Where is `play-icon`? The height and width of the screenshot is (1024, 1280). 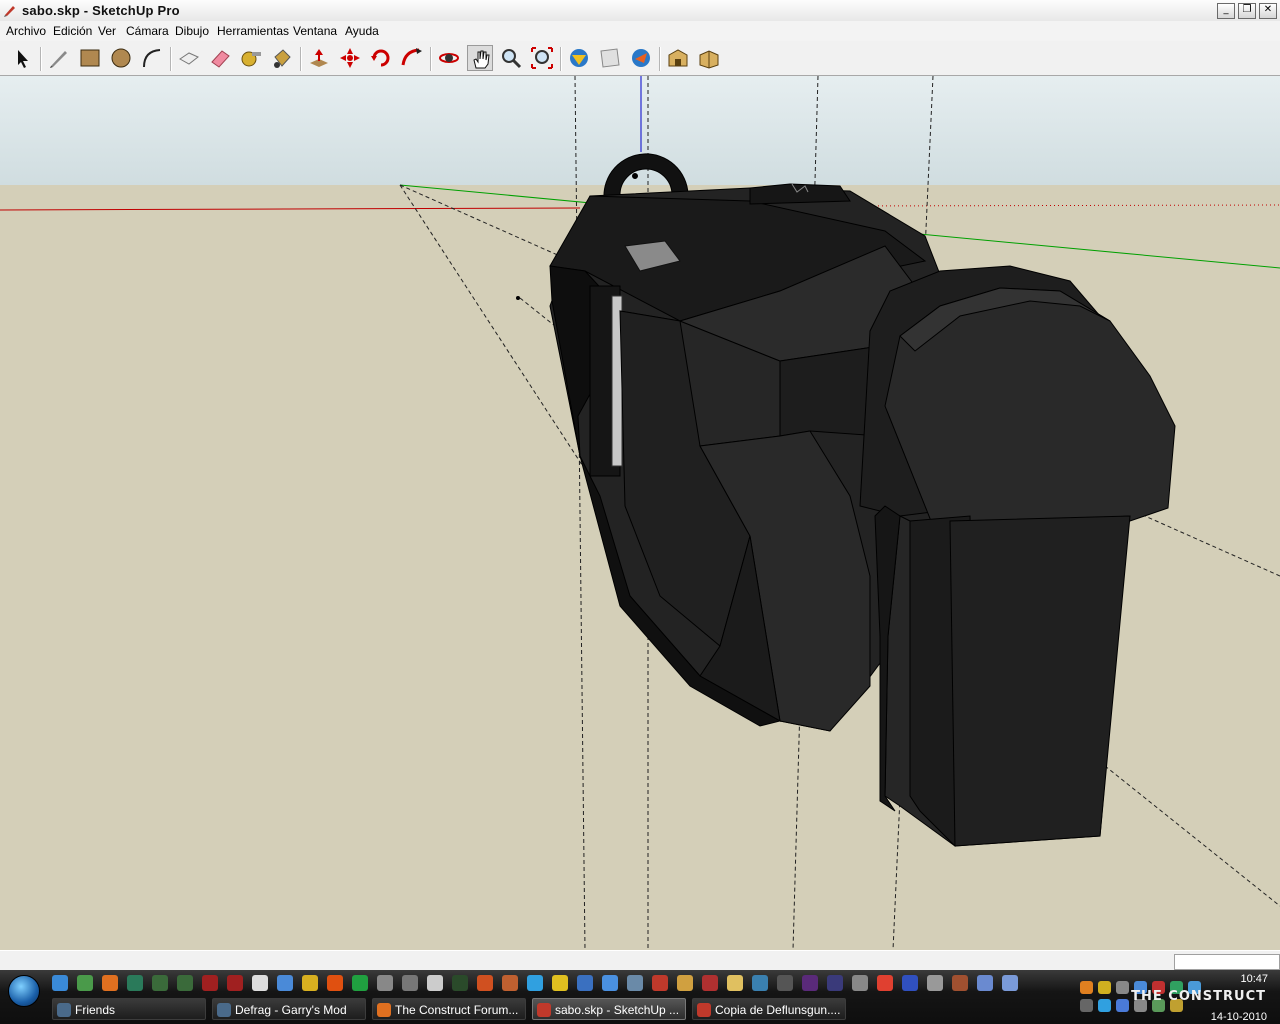
play-icon is located at coordinates (585, 983).